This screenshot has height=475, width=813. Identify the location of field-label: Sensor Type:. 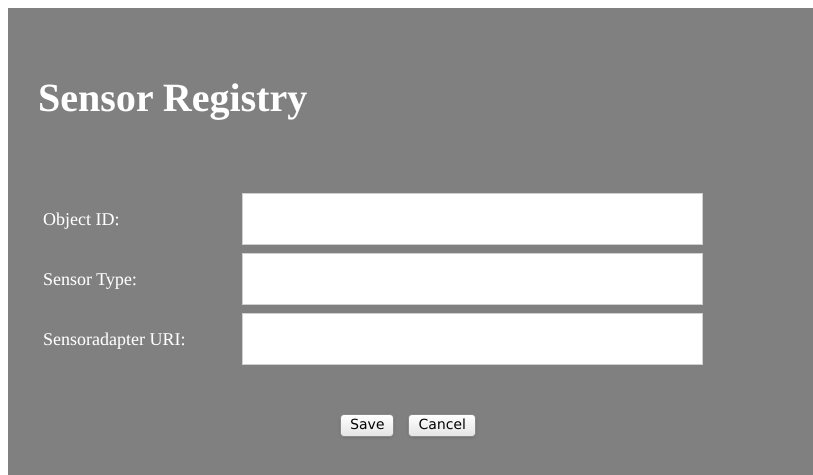
(90, 279).